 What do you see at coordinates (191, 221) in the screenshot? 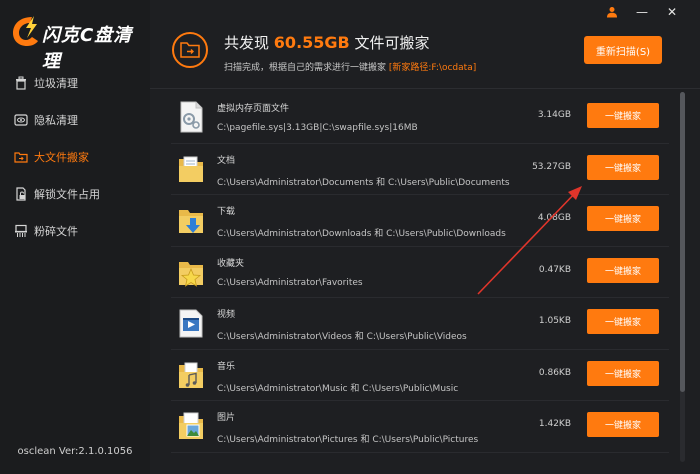
I see `downloads-folder-icon` at bounding box center [191, 221].